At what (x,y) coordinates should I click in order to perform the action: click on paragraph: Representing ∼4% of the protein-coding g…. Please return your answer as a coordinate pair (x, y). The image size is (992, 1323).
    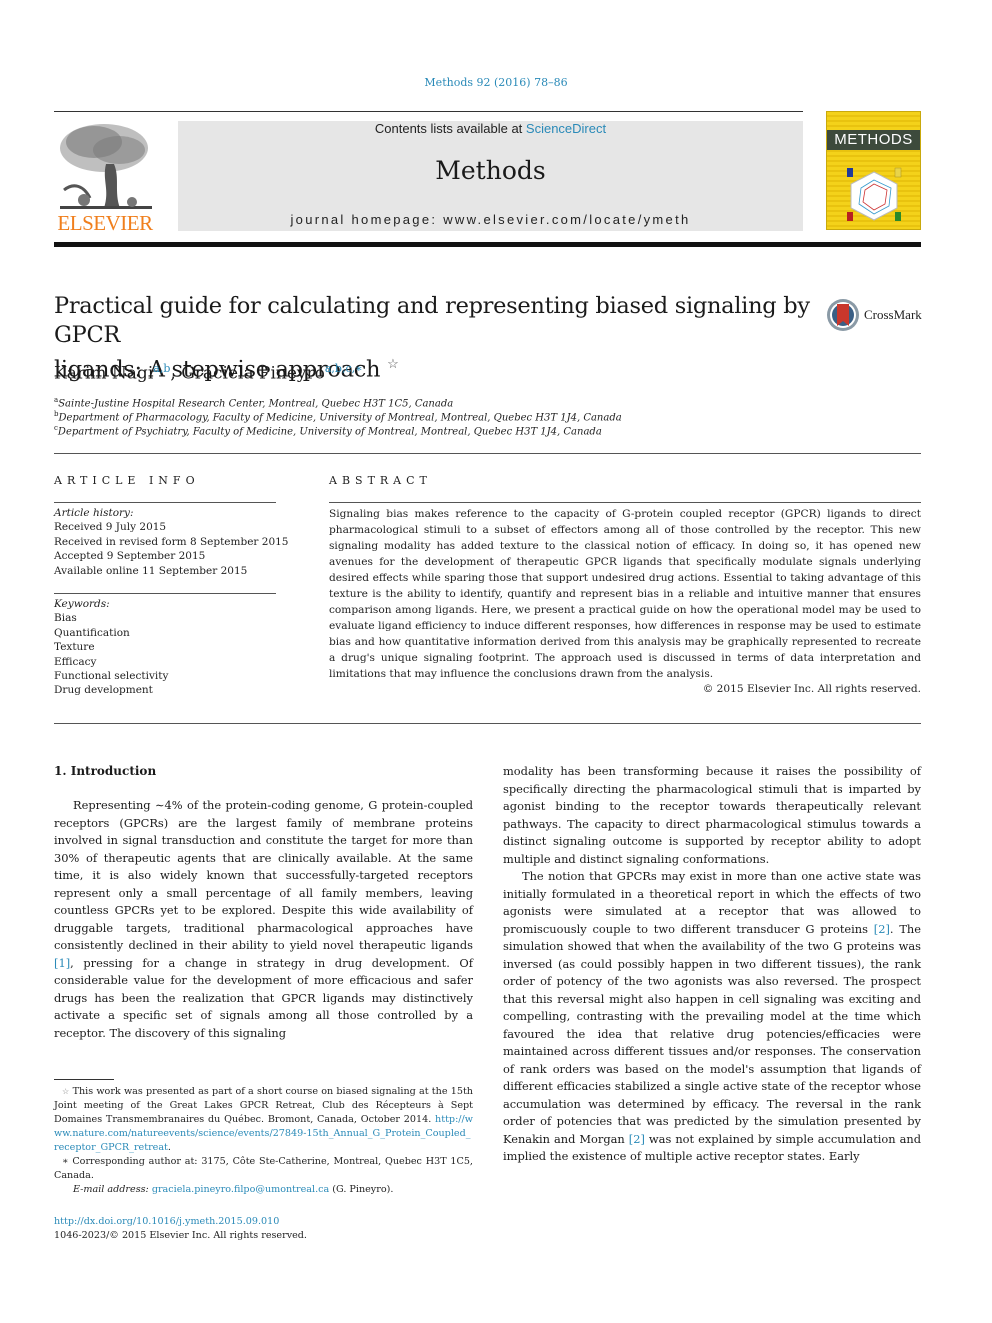
    Looking at the image, I should click on (263, 919).